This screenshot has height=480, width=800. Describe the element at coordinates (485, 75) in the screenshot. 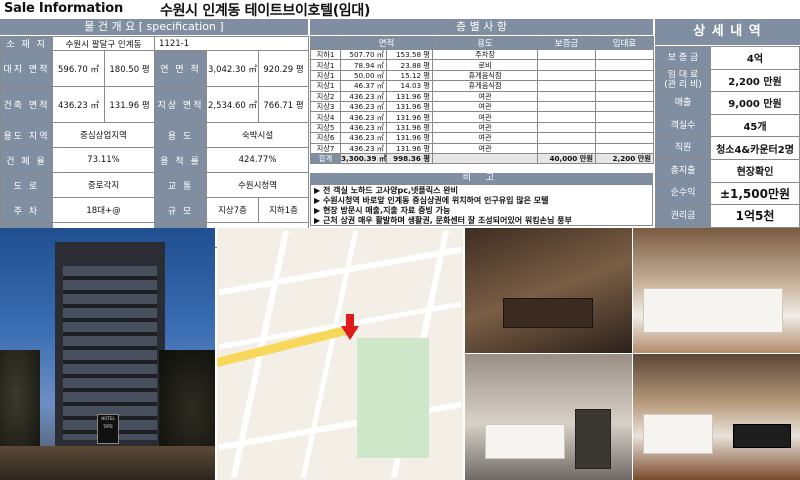

I see `floor-use: 휴게음식점` at that location.